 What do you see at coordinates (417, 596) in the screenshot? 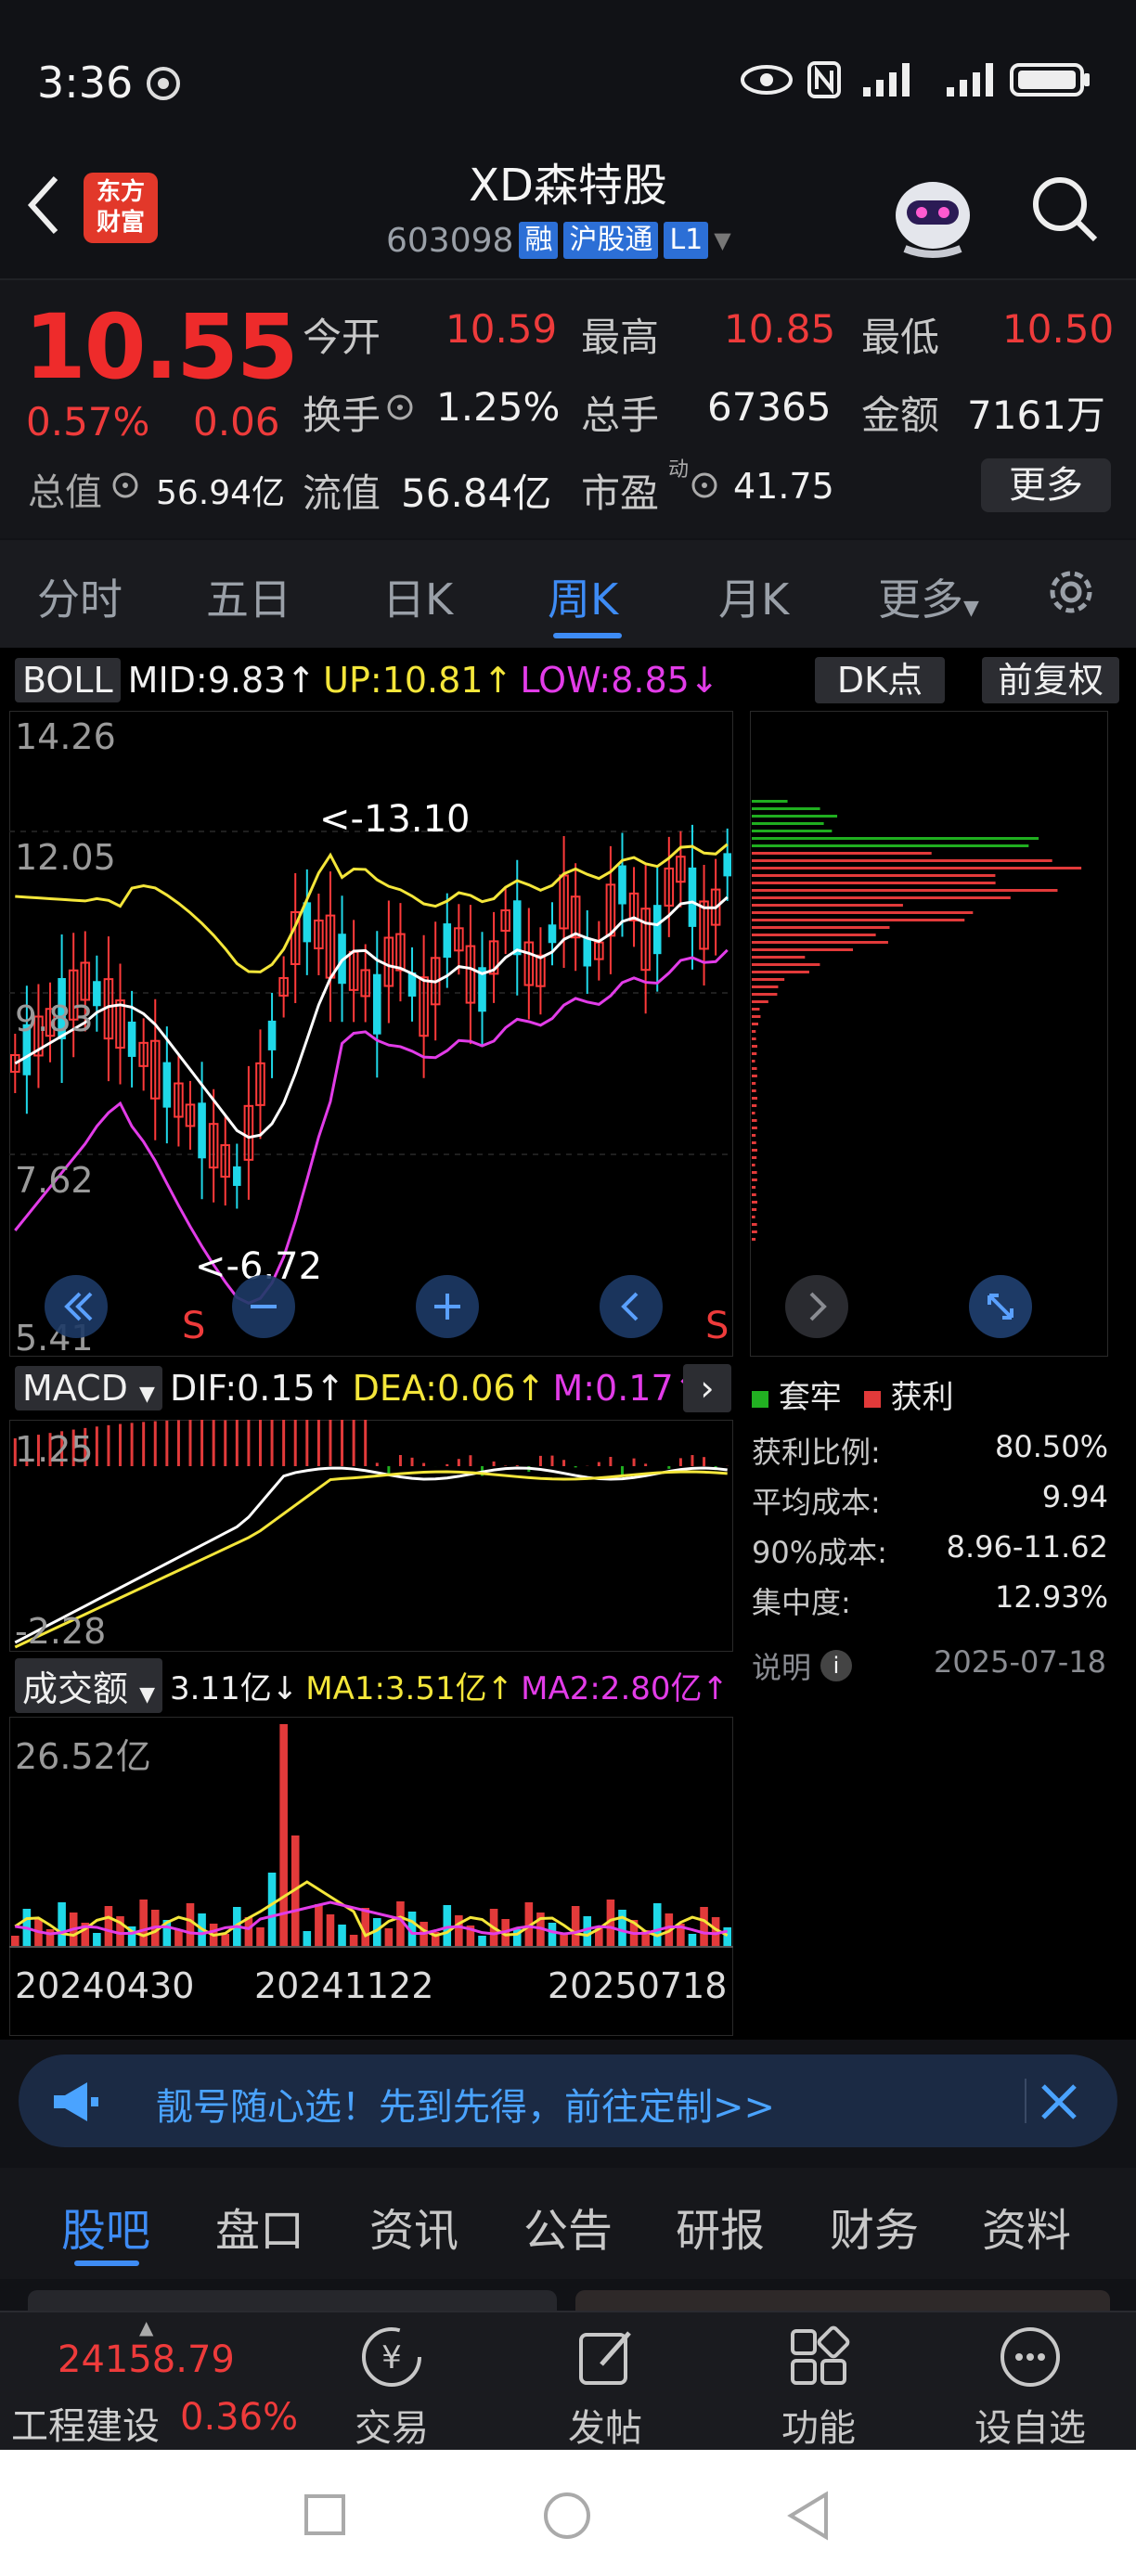
I see `tab-daily-k: 日K` at bounding box center [417, 596].